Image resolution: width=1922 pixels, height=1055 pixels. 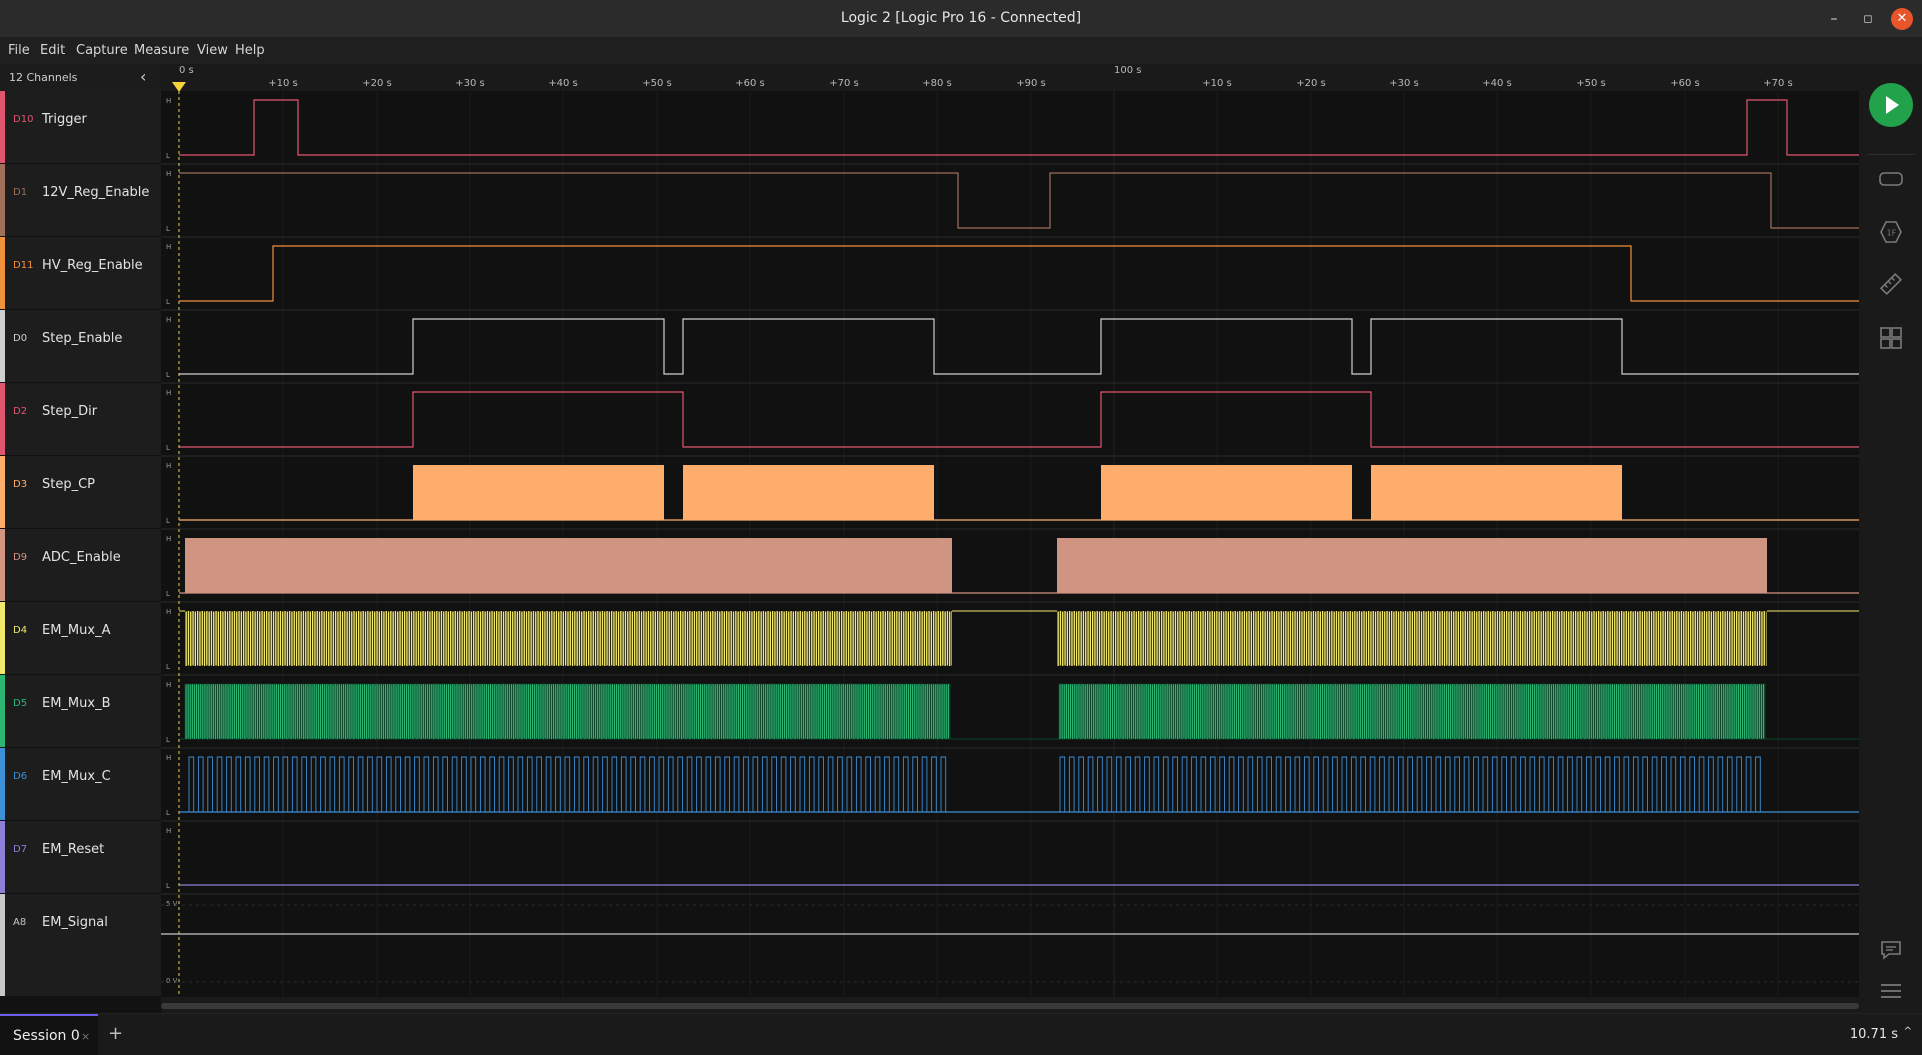 I want to click on channel-id: D0, so click(x=20, y=338).